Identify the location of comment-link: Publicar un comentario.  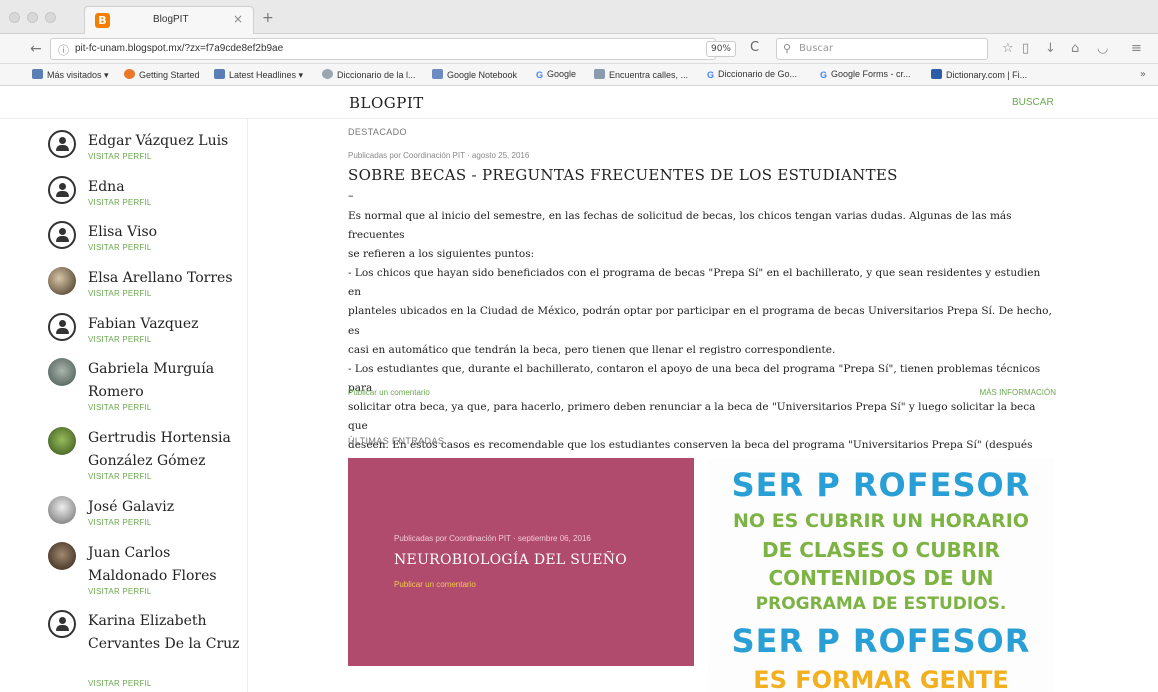
(389, 392).